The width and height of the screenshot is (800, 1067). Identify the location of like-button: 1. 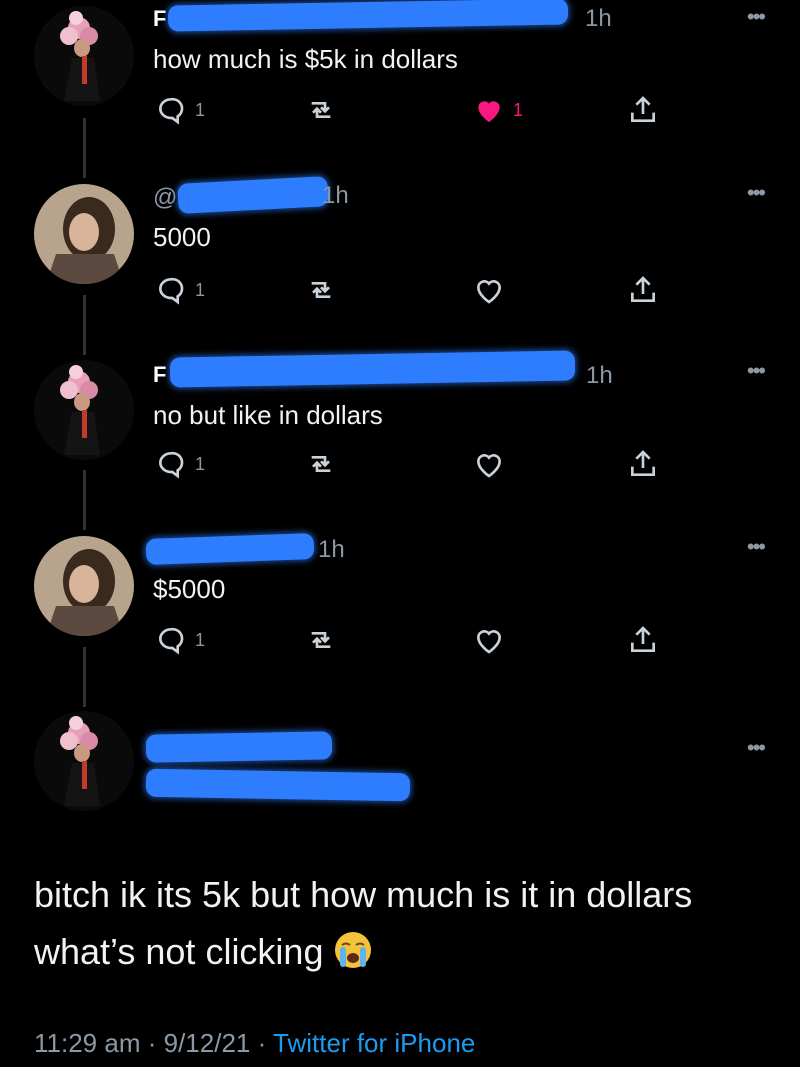
(498, 110).